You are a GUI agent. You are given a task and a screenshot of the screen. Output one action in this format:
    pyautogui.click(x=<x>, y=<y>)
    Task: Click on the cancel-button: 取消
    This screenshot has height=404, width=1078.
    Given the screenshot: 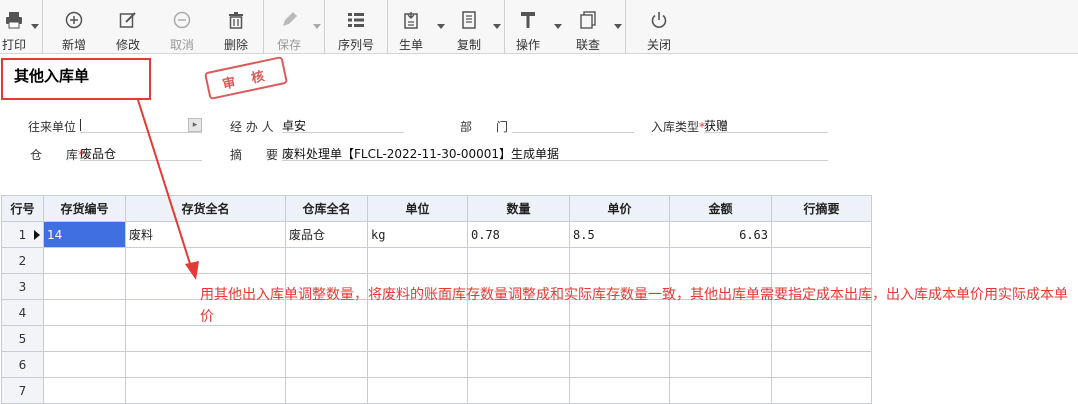 What is the action you would take?
    pyautogui.click(x=182, y=27)
    